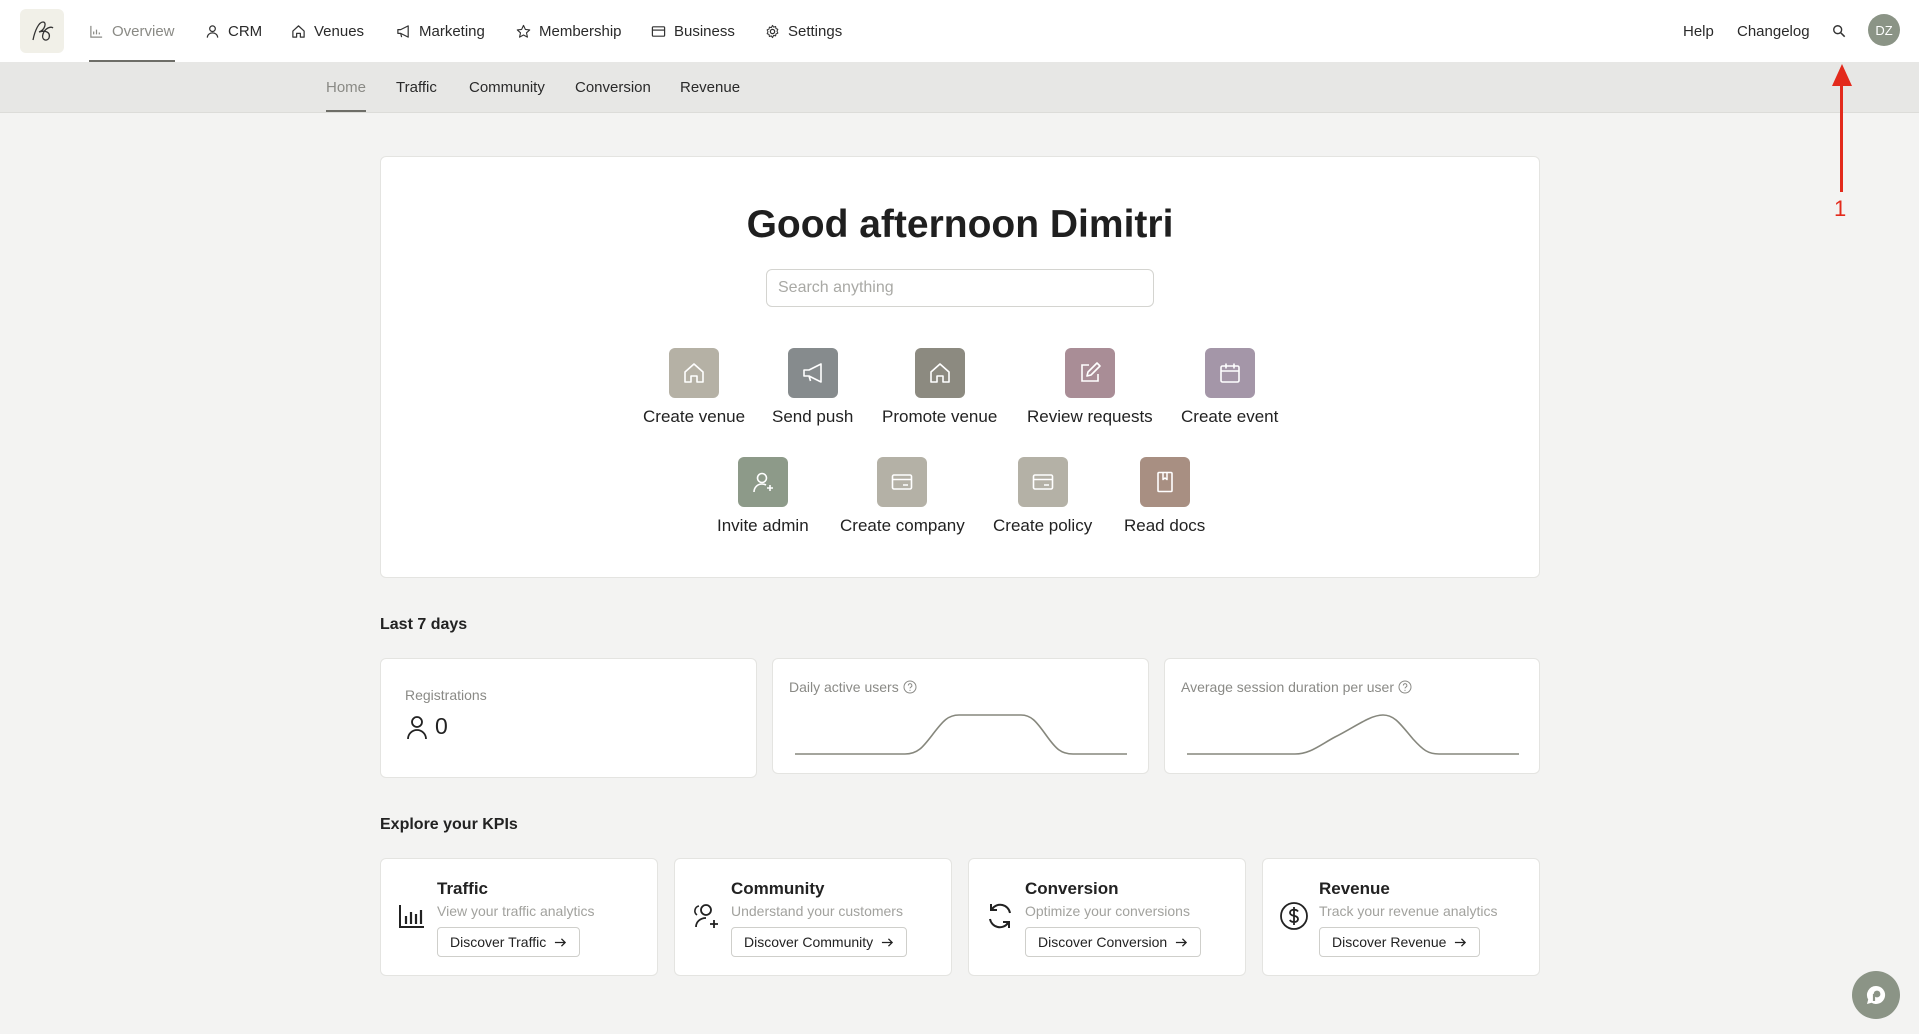 The height and width of the screenshot is (1034, 1919). What do you see at coordinates (143, 31) in the screenshot?
I see `nav-label: Overview` at bounding box center [143, 31].